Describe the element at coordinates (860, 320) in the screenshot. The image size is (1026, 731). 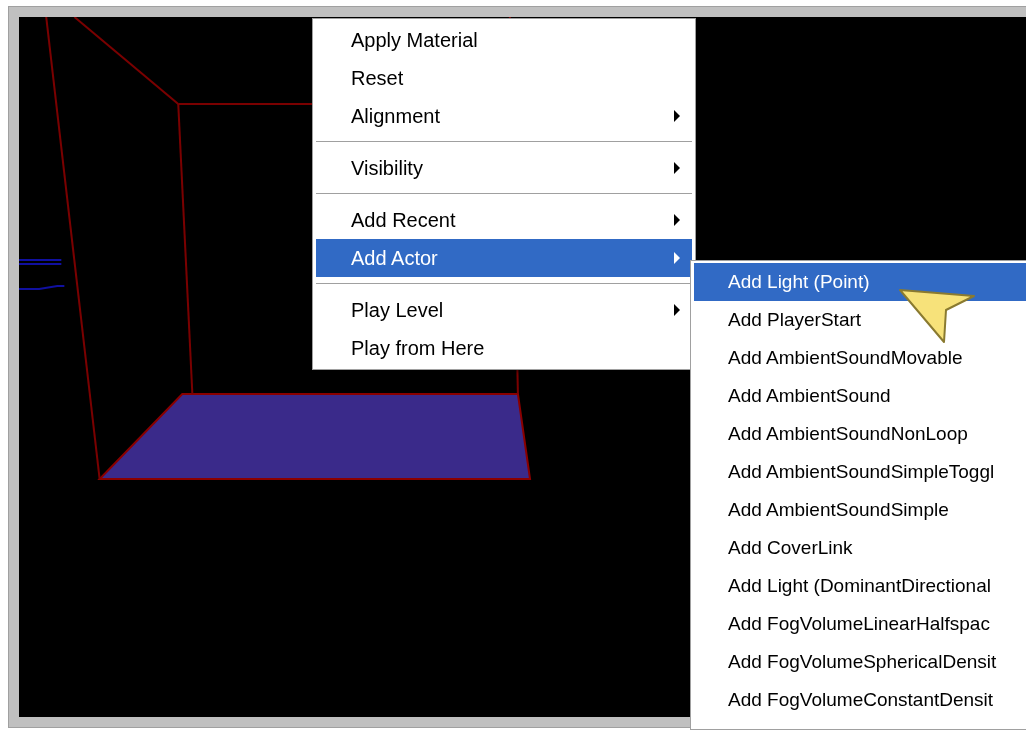
I see `menu-item: Add PlayerStart` at that location.